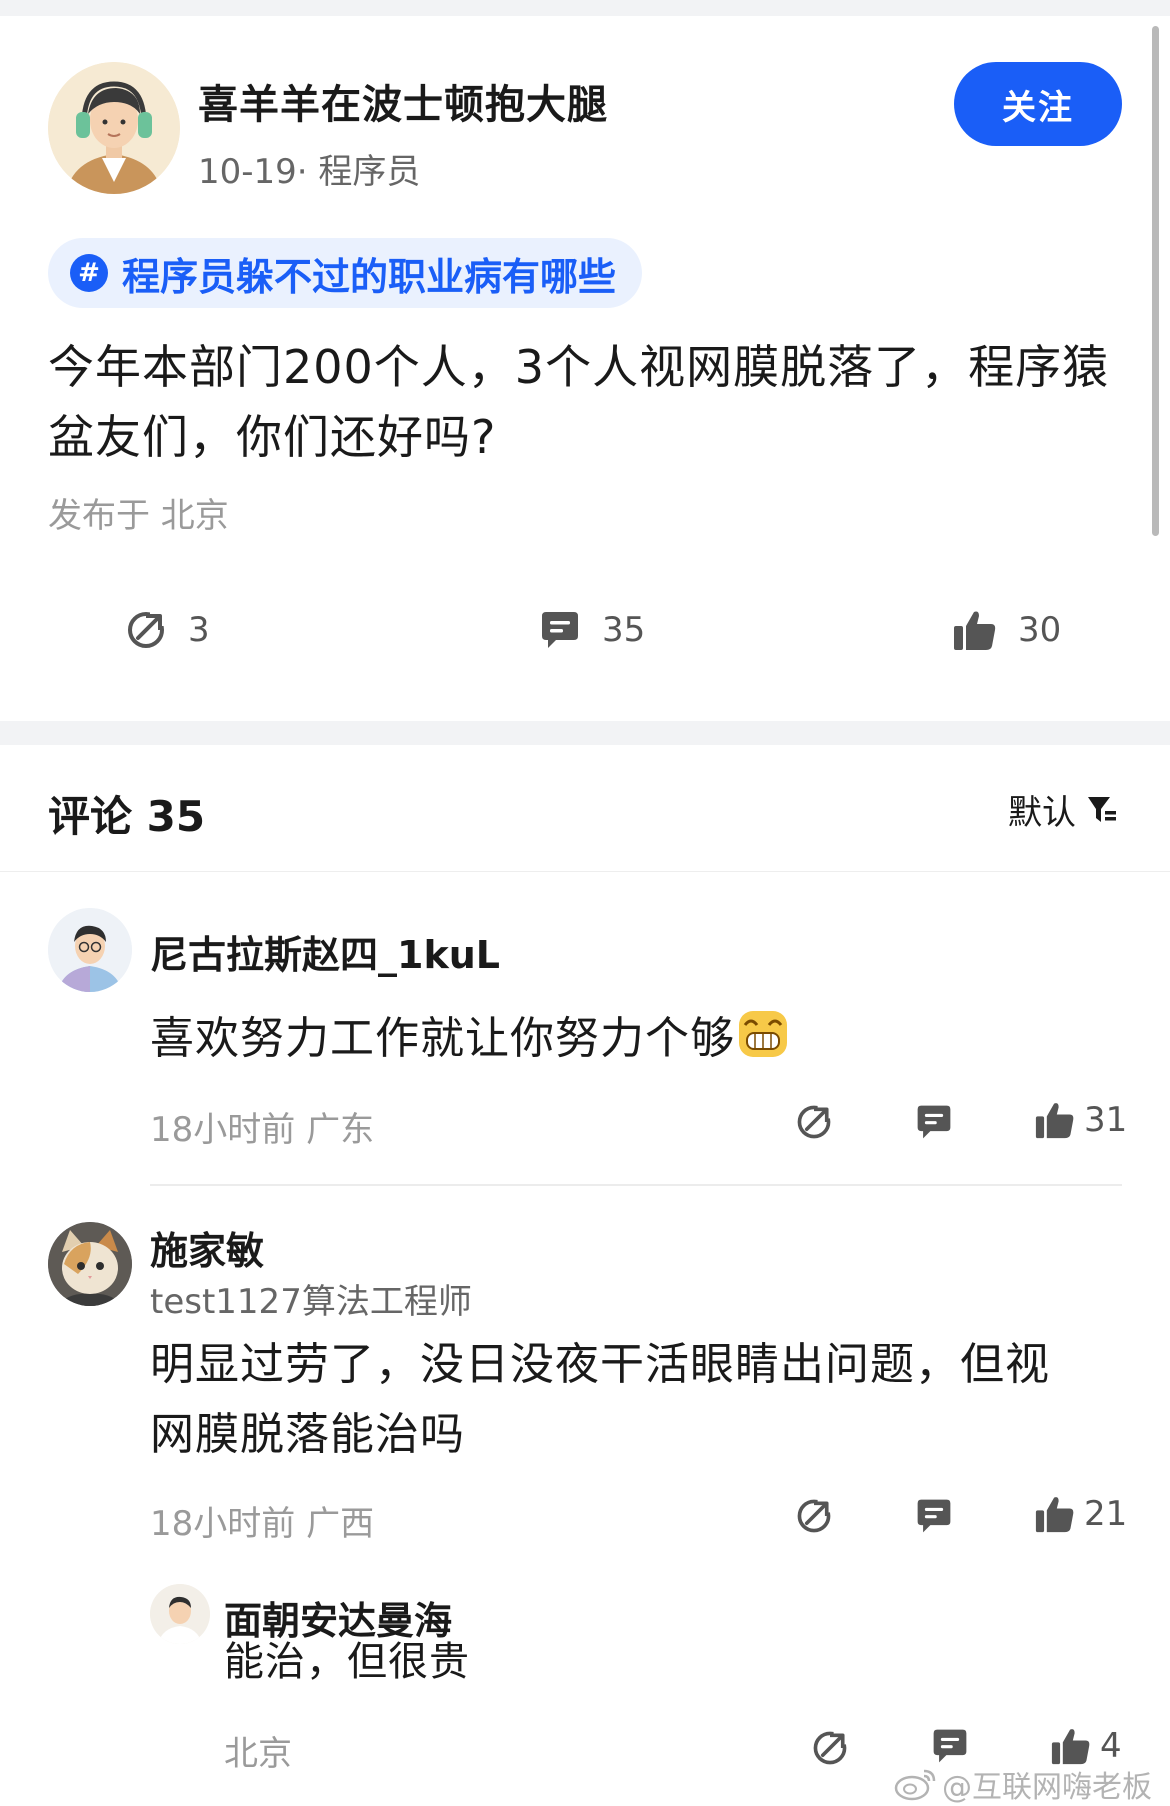 The image size is (1170, 1806). What do you see at coordinates (89, 273) in the screenshot?
I see `hash-icon: #` at bounding box center [89, 273].